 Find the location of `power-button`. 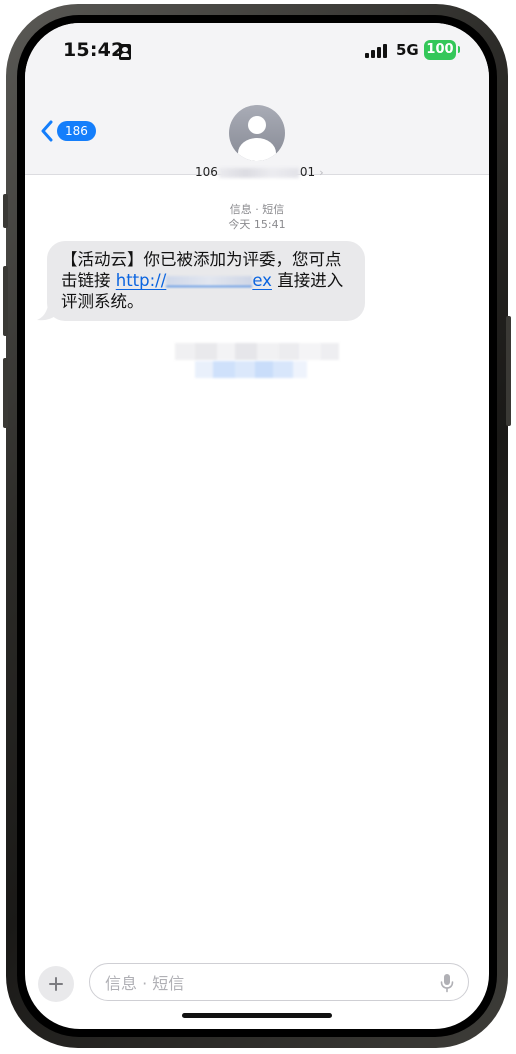

power-button is located at coordinates (508, 371).